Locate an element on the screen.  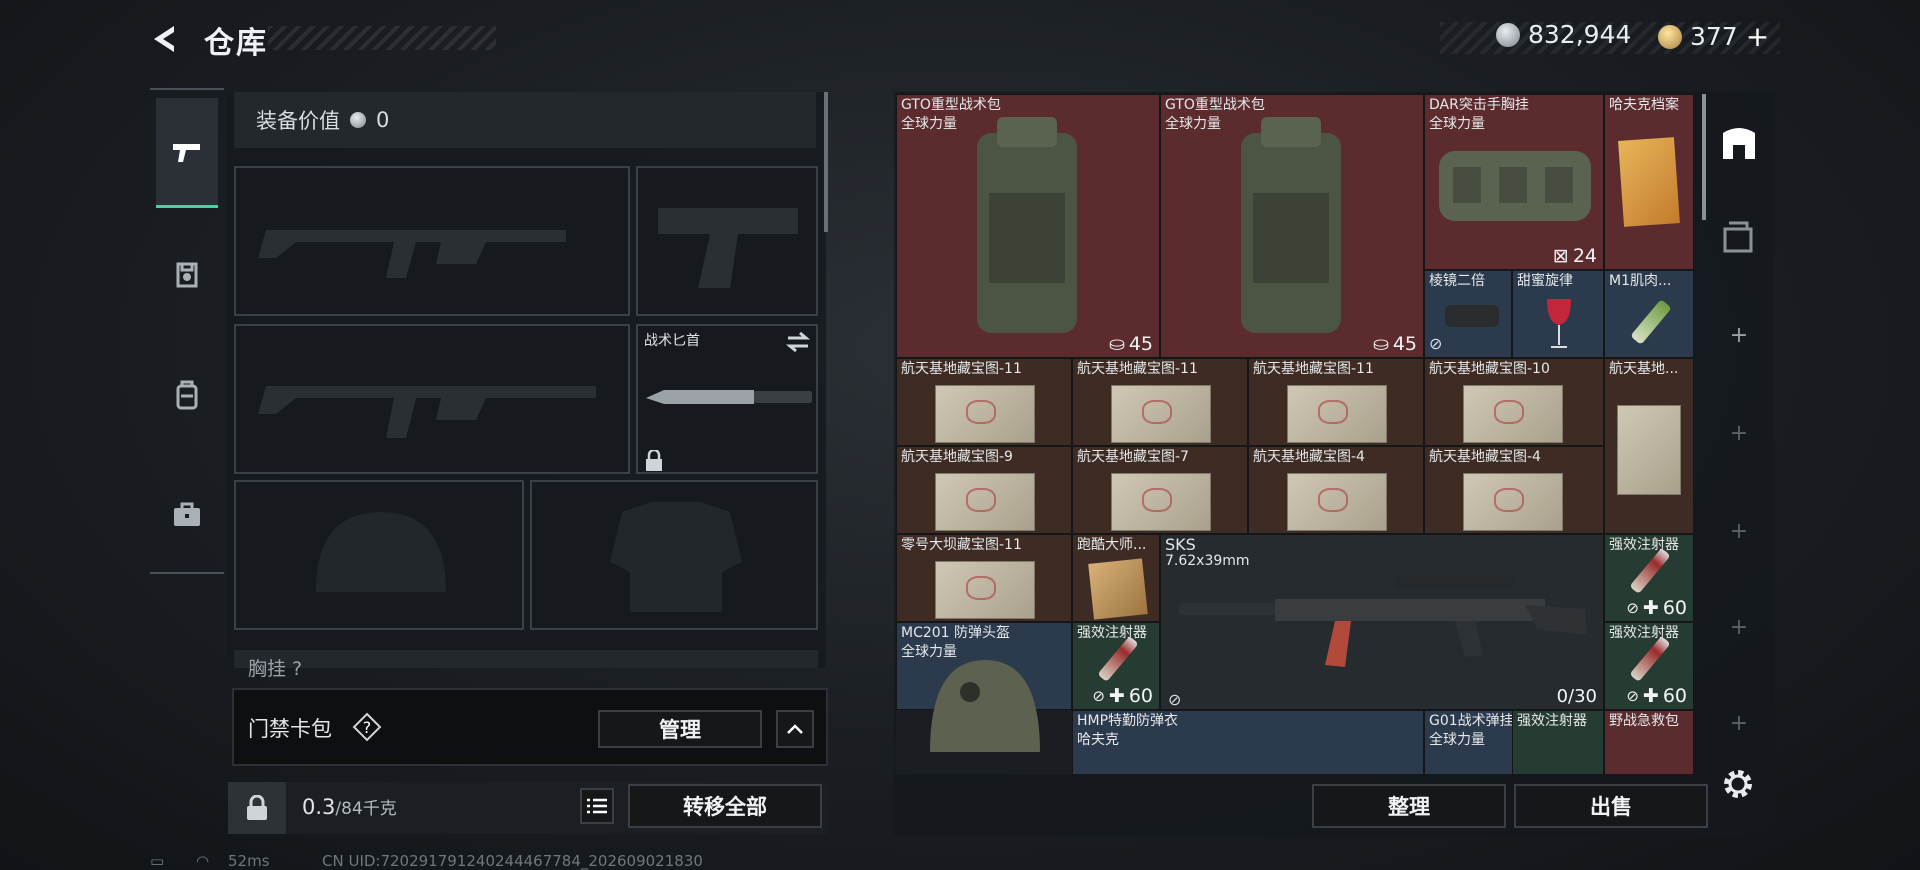
tab-weapons is located at coordinates (187, 153).